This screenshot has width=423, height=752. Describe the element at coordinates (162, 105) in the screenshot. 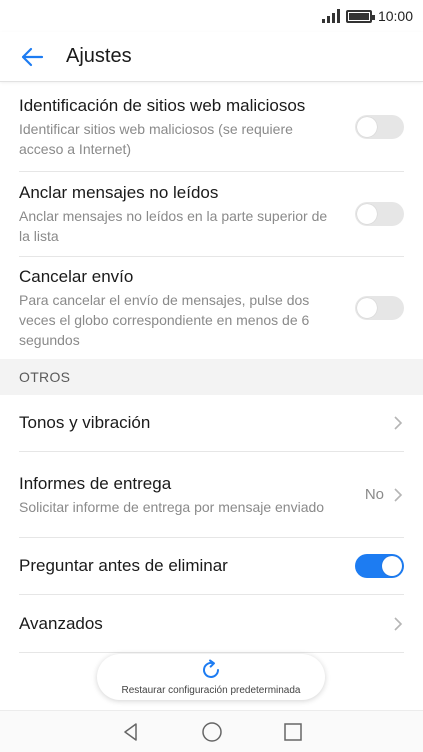

I see `setting-title: Identificación de sitios web maliciosos` at that location.